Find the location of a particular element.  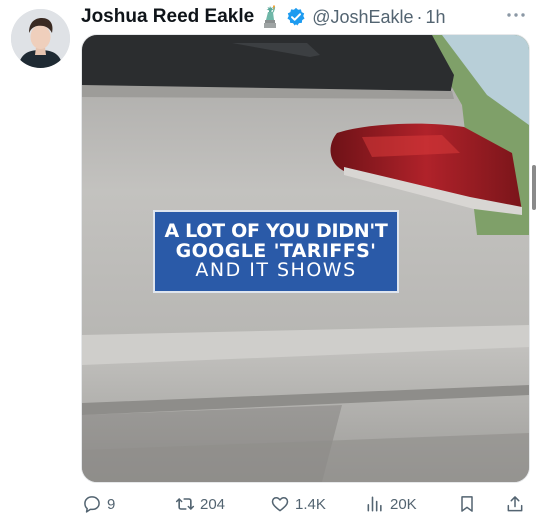

reply-icon is located at coordinates (92, 504).